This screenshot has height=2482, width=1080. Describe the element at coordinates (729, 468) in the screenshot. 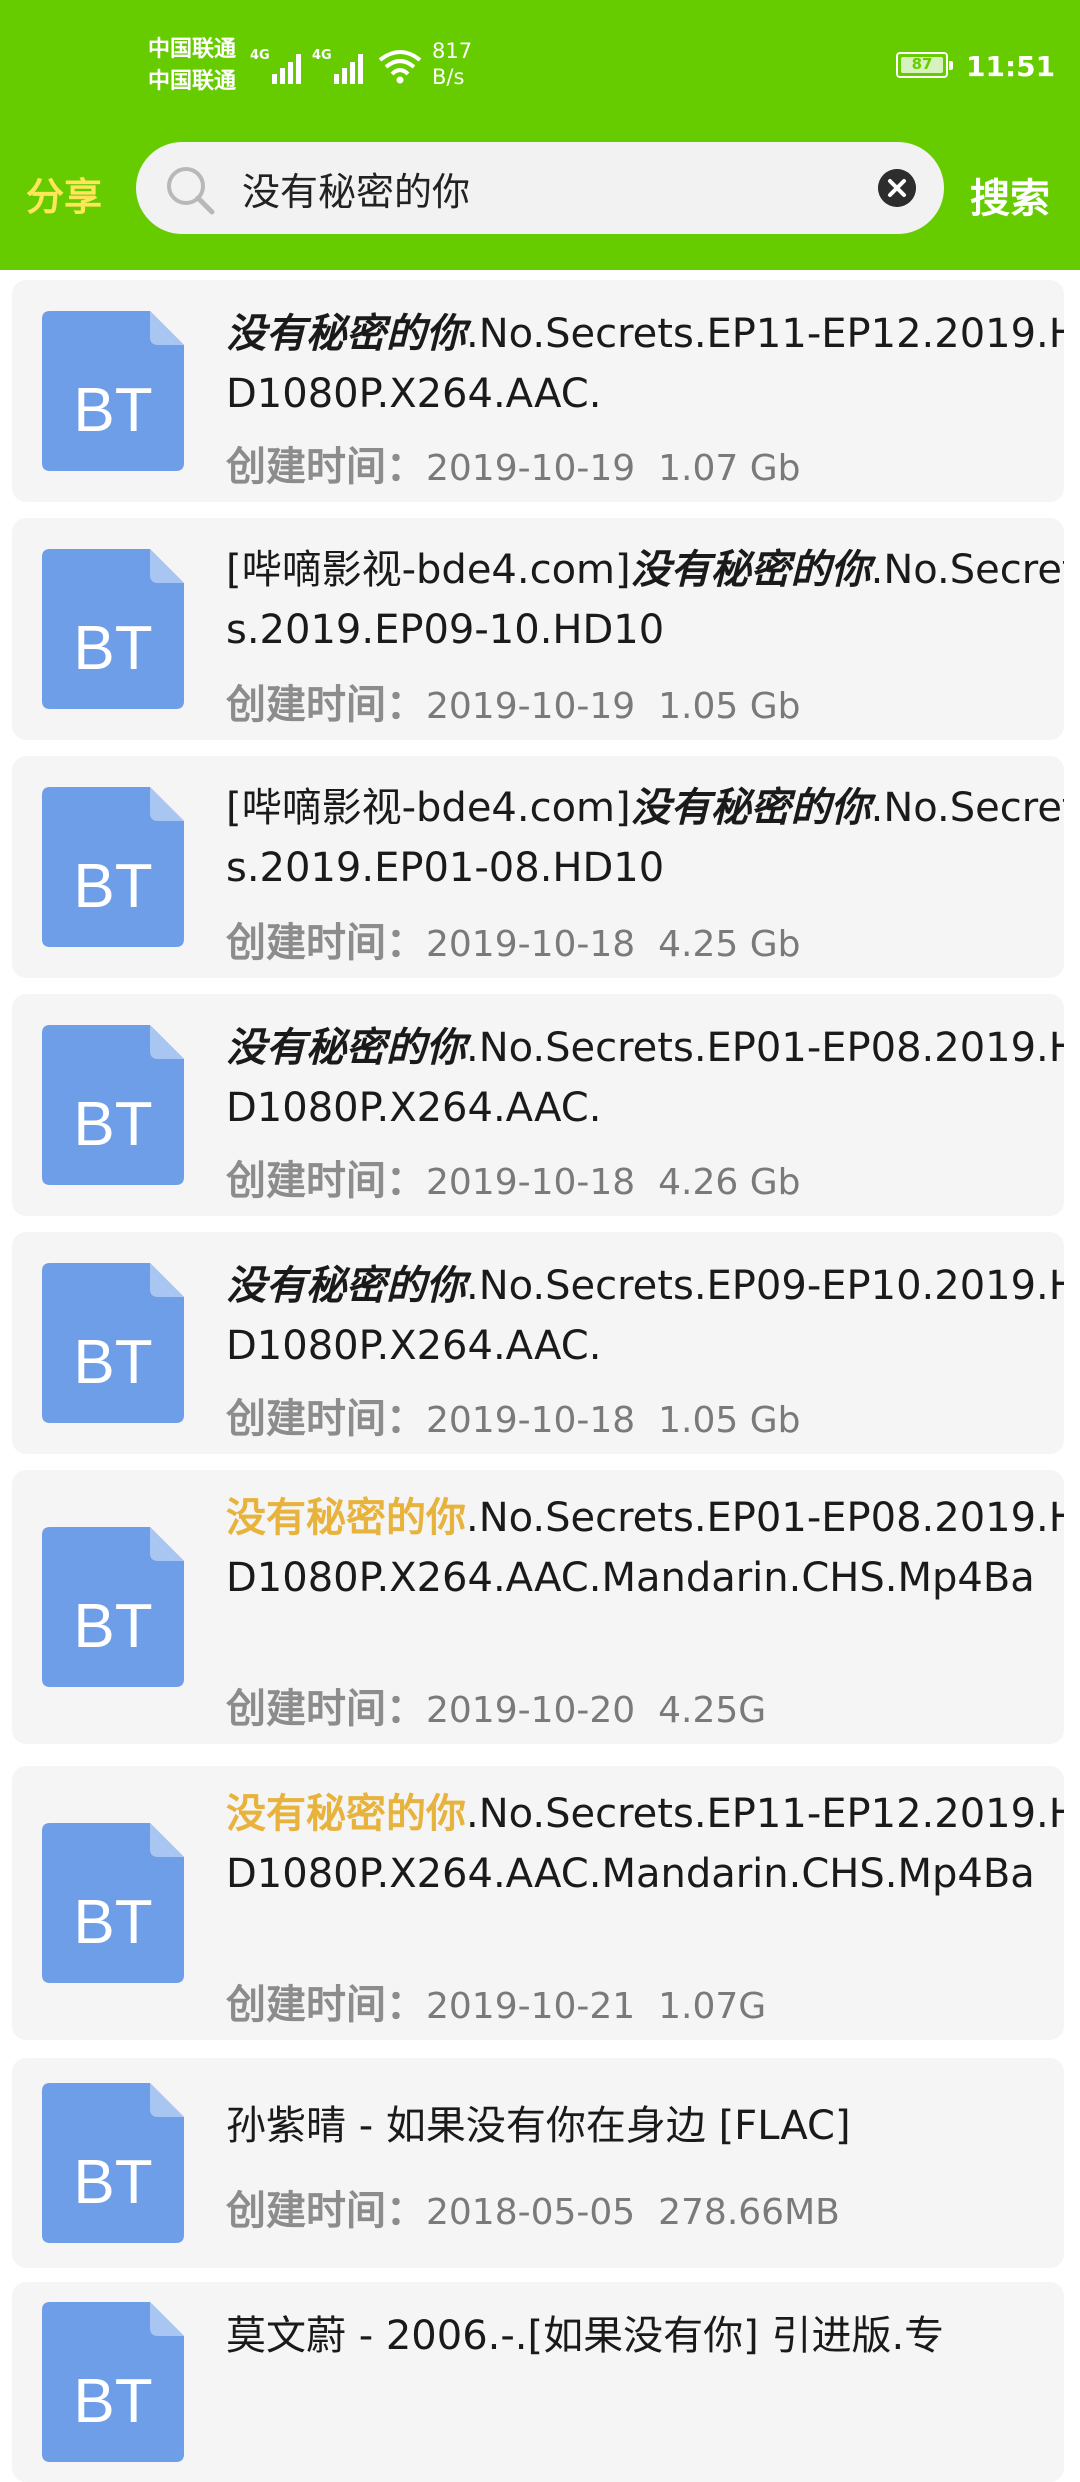

I see `file-size: 1.07 Gb` at that location.